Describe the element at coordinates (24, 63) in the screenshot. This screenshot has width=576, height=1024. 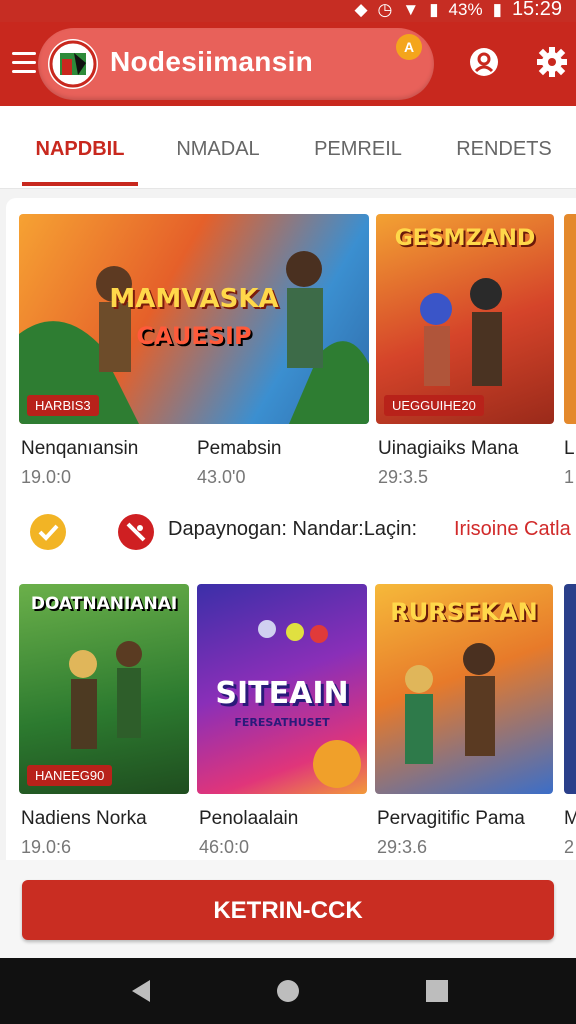
I see `menu-icon` at that location.